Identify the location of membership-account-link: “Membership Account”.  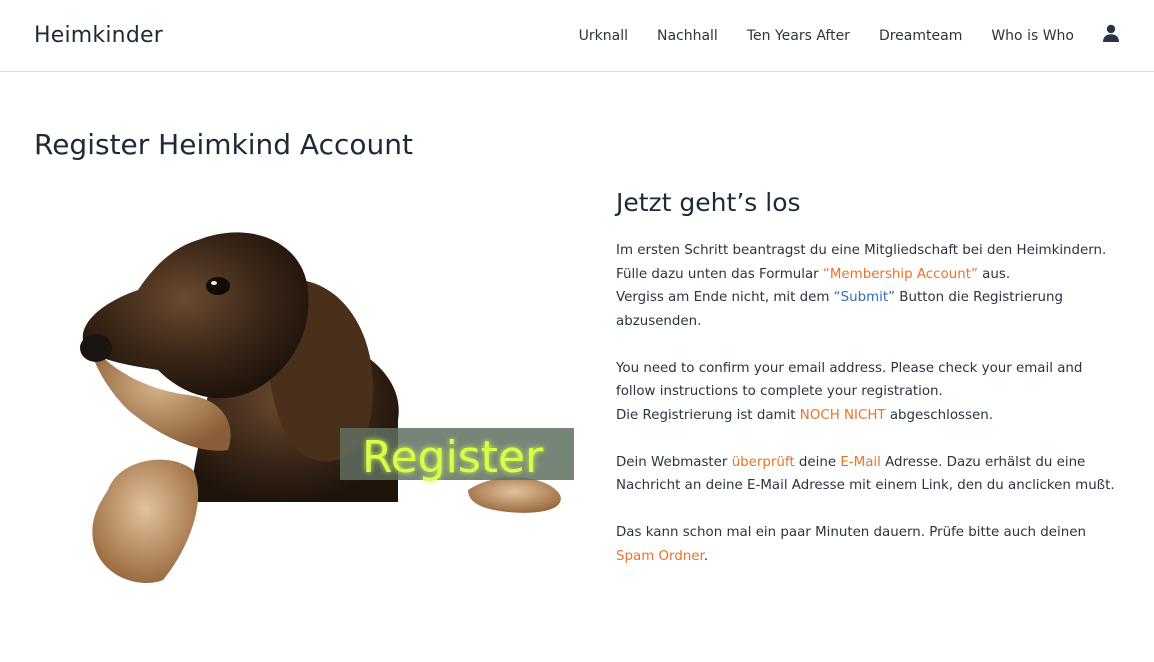
(900, 274).